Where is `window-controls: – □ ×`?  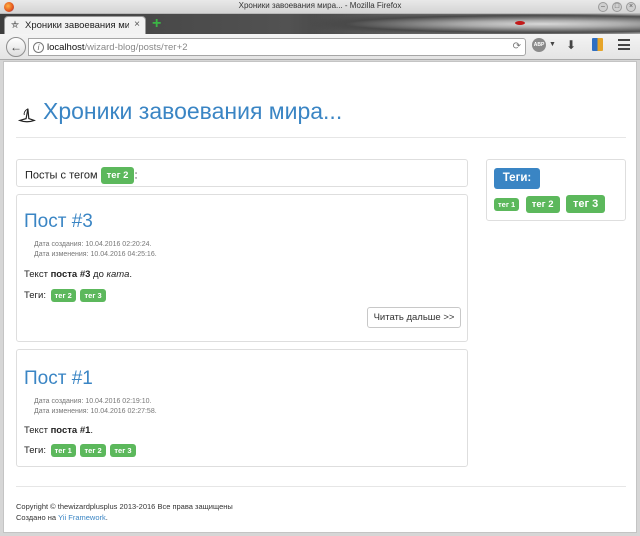
window-controls: – □ × is located at coordinates (617, 7).